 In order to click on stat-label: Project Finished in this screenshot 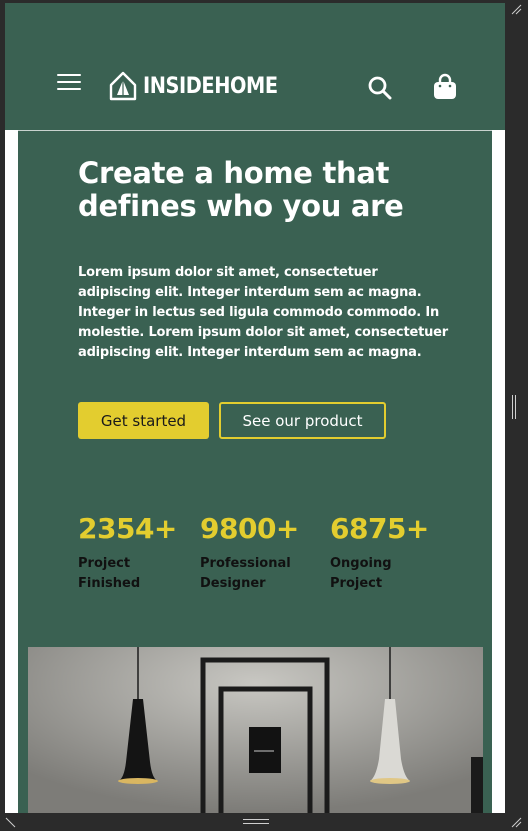, I will do `click(109, 573)`.